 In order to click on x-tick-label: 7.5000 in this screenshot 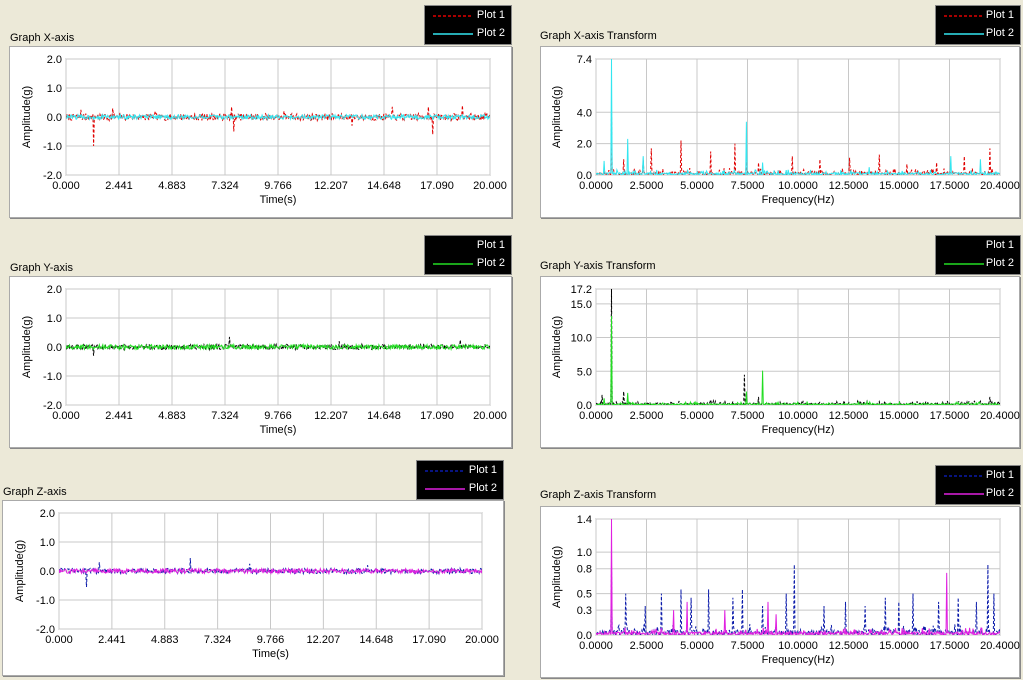, I will do `click(748, 646)`.